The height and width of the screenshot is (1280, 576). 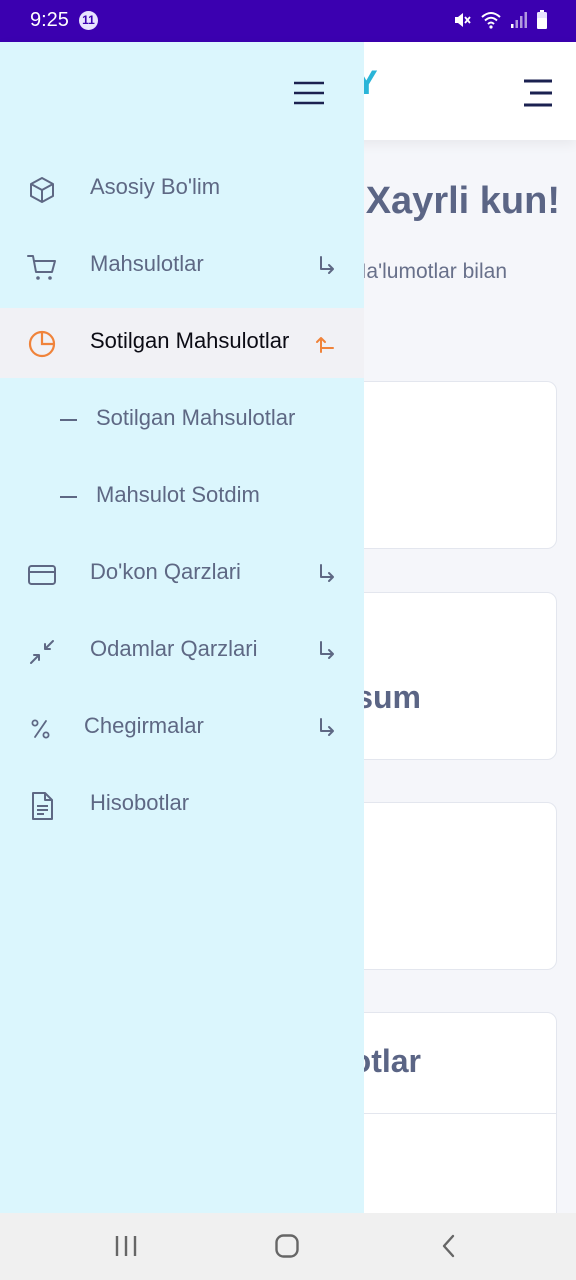 I want to click on sidebar-item-label: Do'kon Qarzlari, so click(x=165, y=571).